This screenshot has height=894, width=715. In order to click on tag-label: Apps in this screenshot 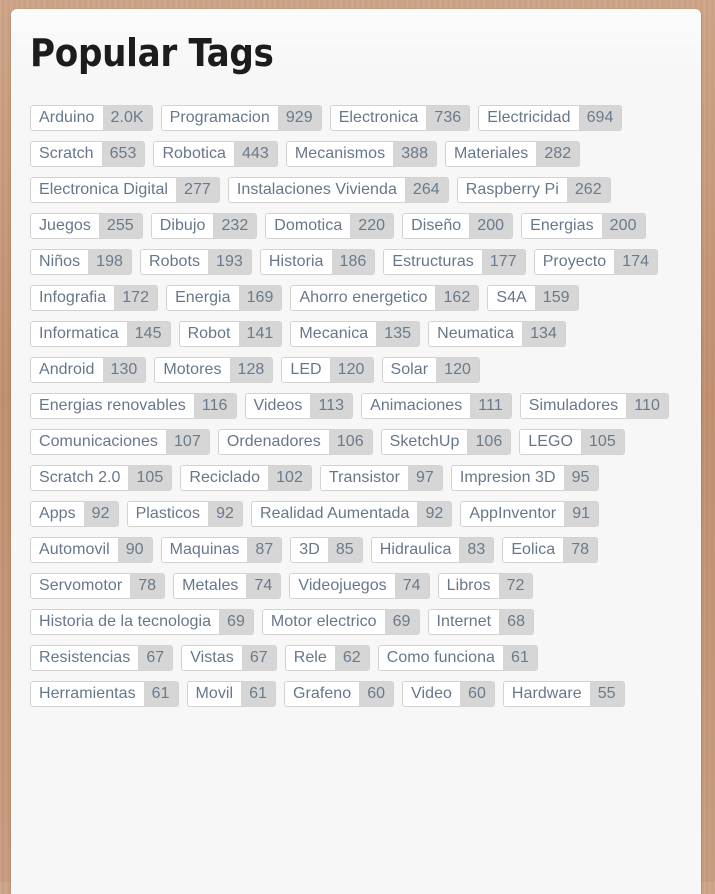, I will do `click(57, 514)`.